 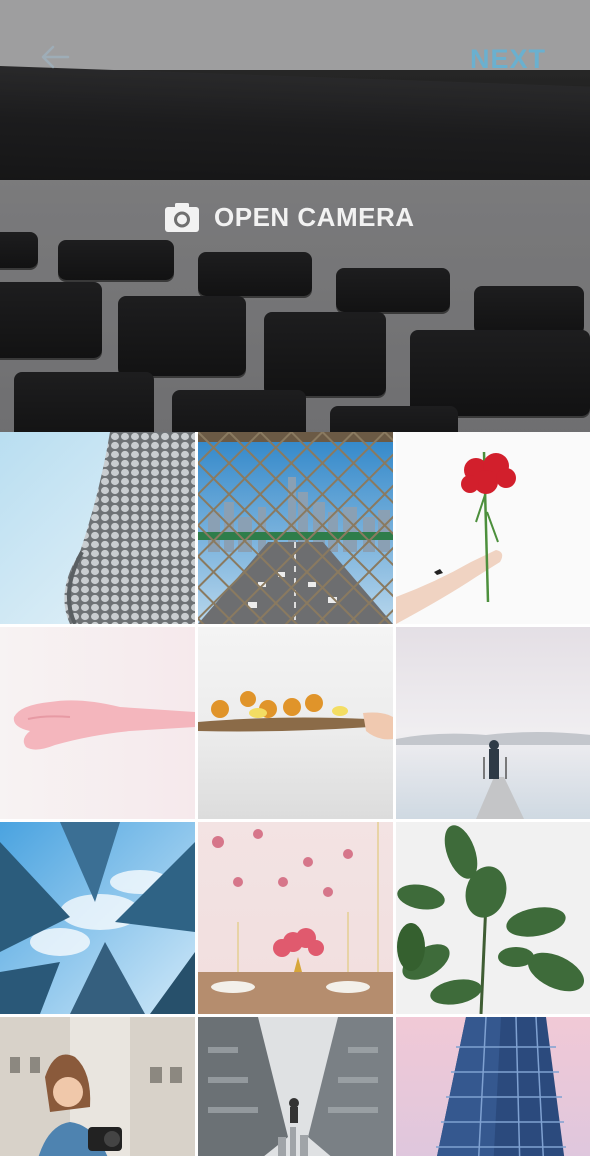 I want to click on camera-icon, so click(x=182, y=217).